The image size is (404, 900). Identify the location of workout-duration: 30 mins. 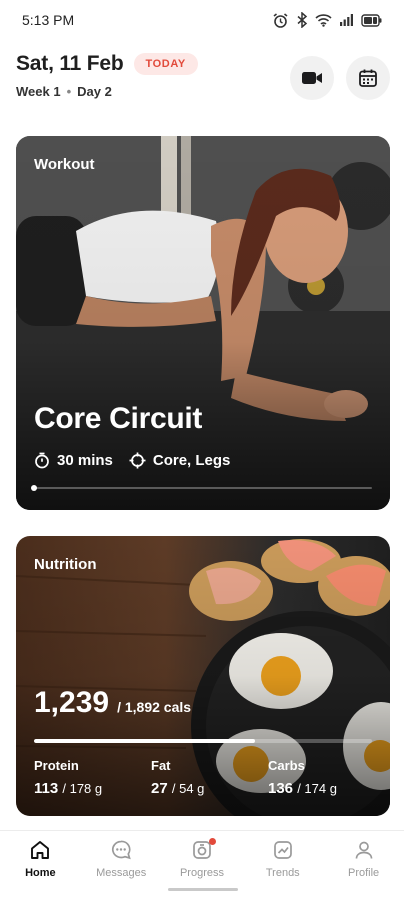
(85, 460).